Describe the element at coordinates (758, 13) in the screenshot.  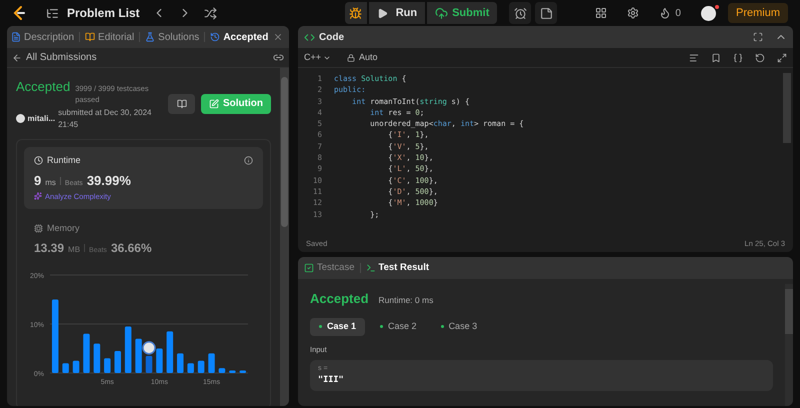
I see `premium-button: Premium` at that location.